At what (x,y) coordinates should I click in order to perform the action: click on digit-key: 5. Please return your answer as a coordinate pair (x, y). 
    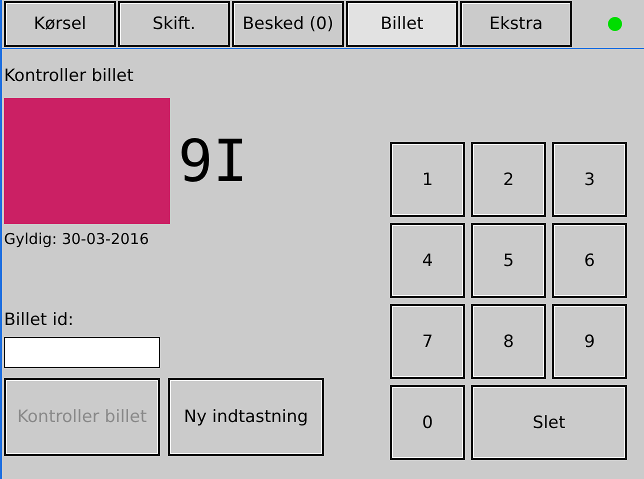
    Looking at the image, I should click on (508, 260).